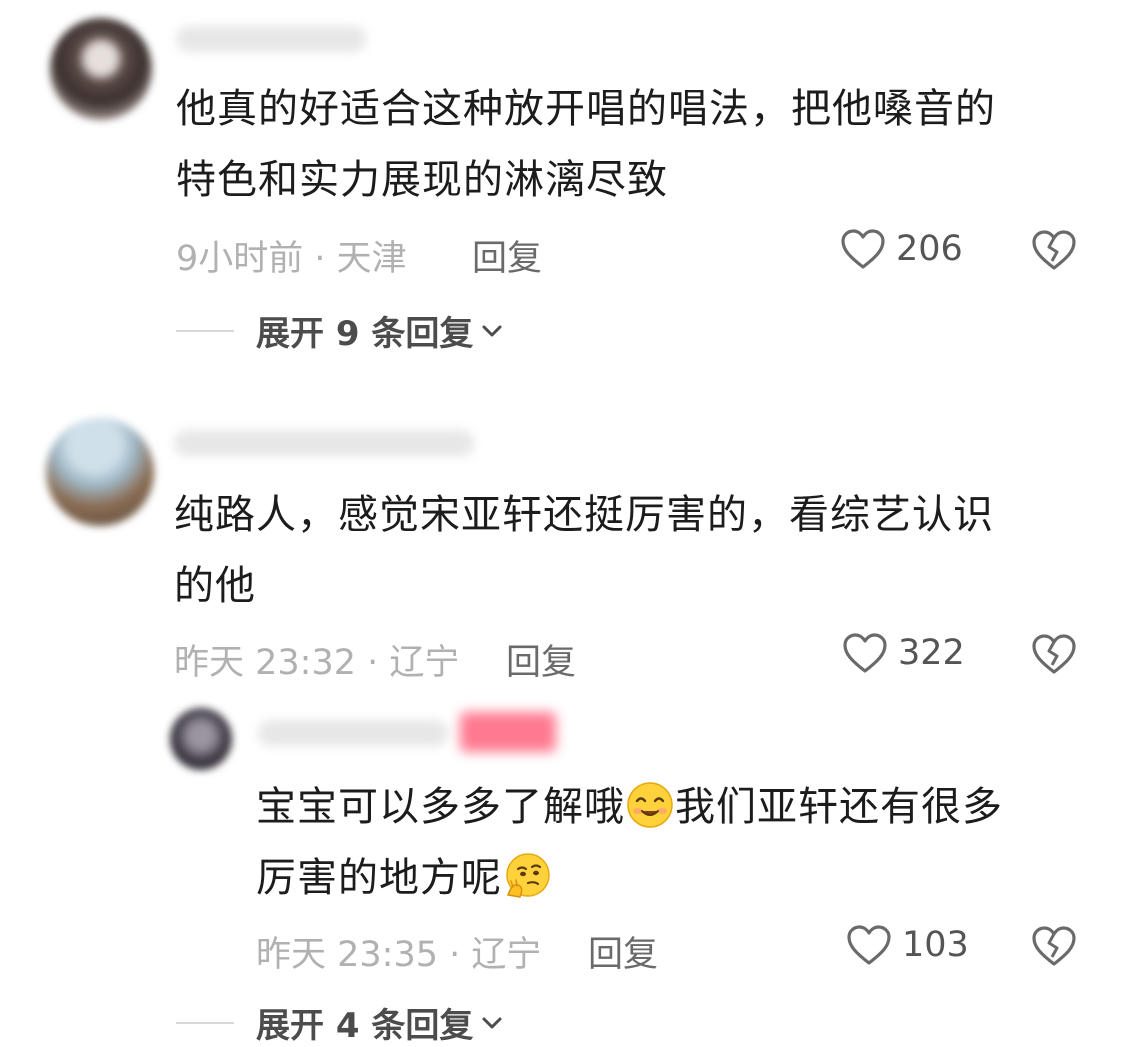 The image size is (1125, 1047). Describe the element at coordinates (586, 145) in the screenshot. I see `comment-text: 他真的好适合这种放开唱的唱法，把他嗓音的 特色和实力展现的淋漓尽致` at that location.